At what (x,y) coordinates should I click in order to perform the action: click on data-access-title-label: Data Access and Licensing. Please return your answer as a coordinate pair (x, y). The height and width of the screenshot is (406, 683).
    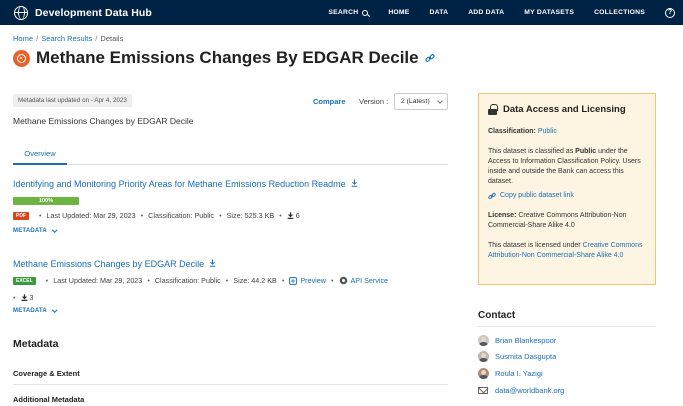
    Looking at the image, I should click on (564, 109).